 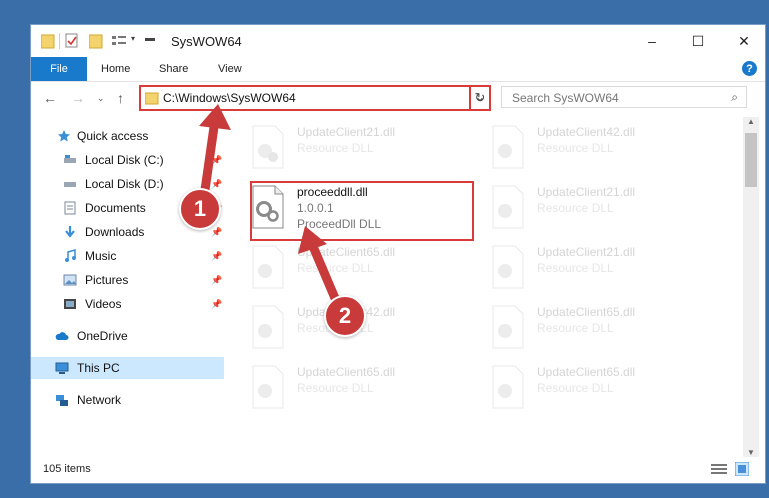 What do you see at coordinates (272, 209) in the screenshot?
I see `annotation-overlay` at bounding box center [272, 209].